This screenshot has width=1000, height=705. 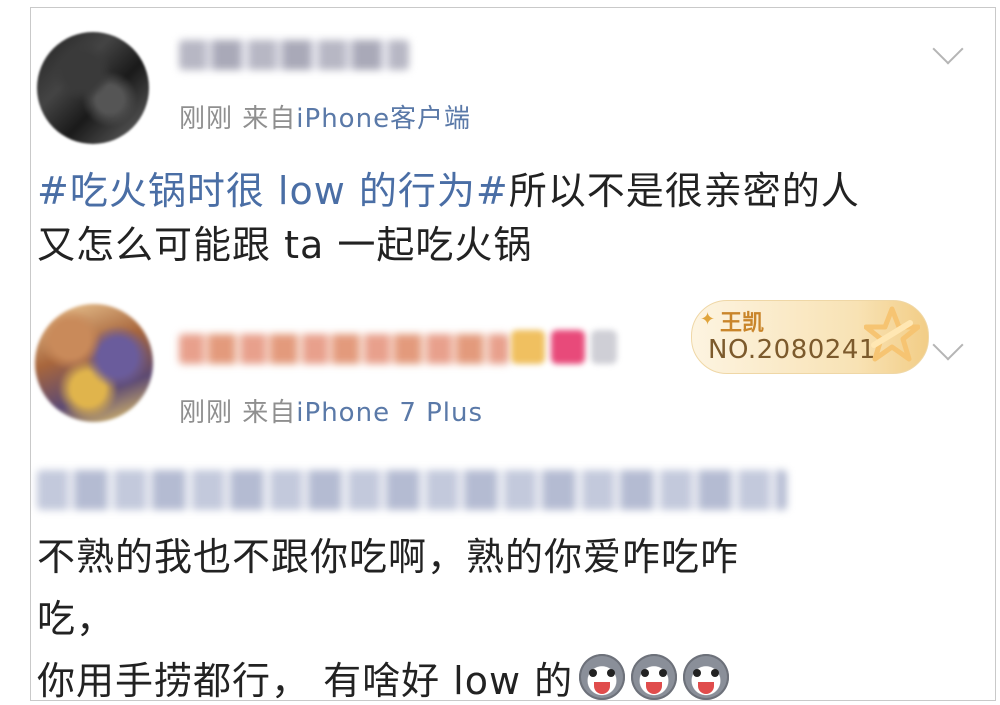 What do you see at coordinates (388, 557) in the screenshot?
I see `post-line-2a: 不熟的我也不跟你吃啊，熟的你爱咋吃咋` at bounding box center [388, 557].